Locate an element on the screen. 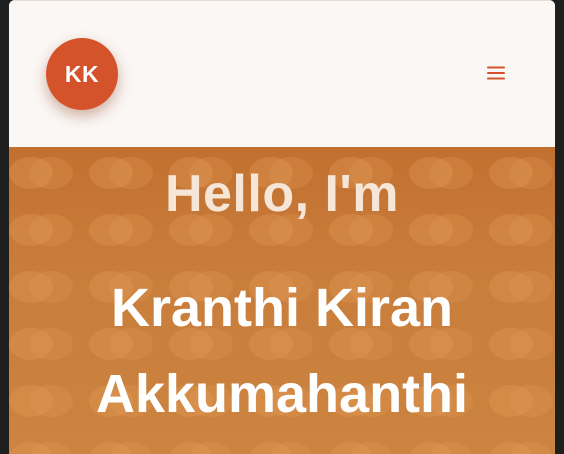  hamburger-menu-icon is located at coordinates (496, 73).